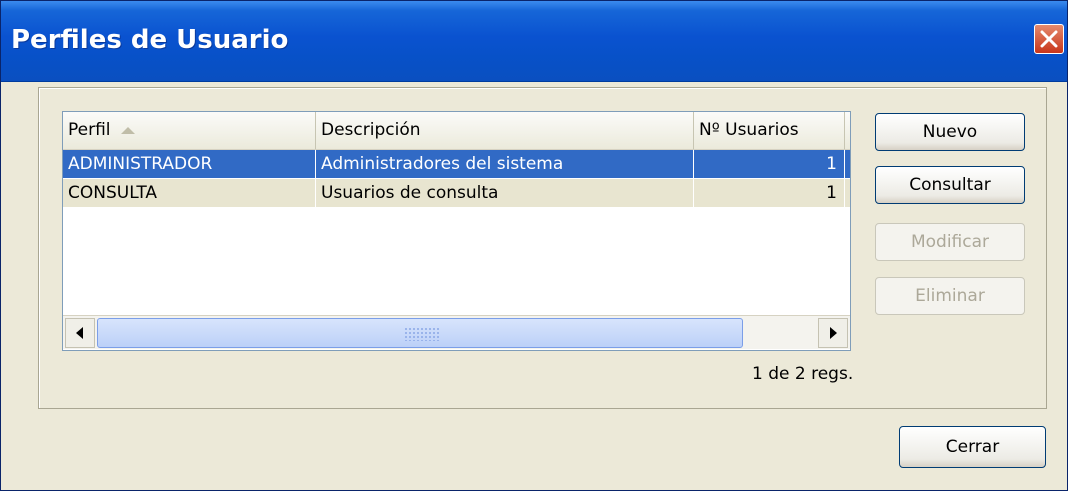 Image resolution: width=1068 pixels, height=491 pixels. Describe the element at coordinates (950, 185) in the screenshot. I see `consultar-button: Consultar` at that location.